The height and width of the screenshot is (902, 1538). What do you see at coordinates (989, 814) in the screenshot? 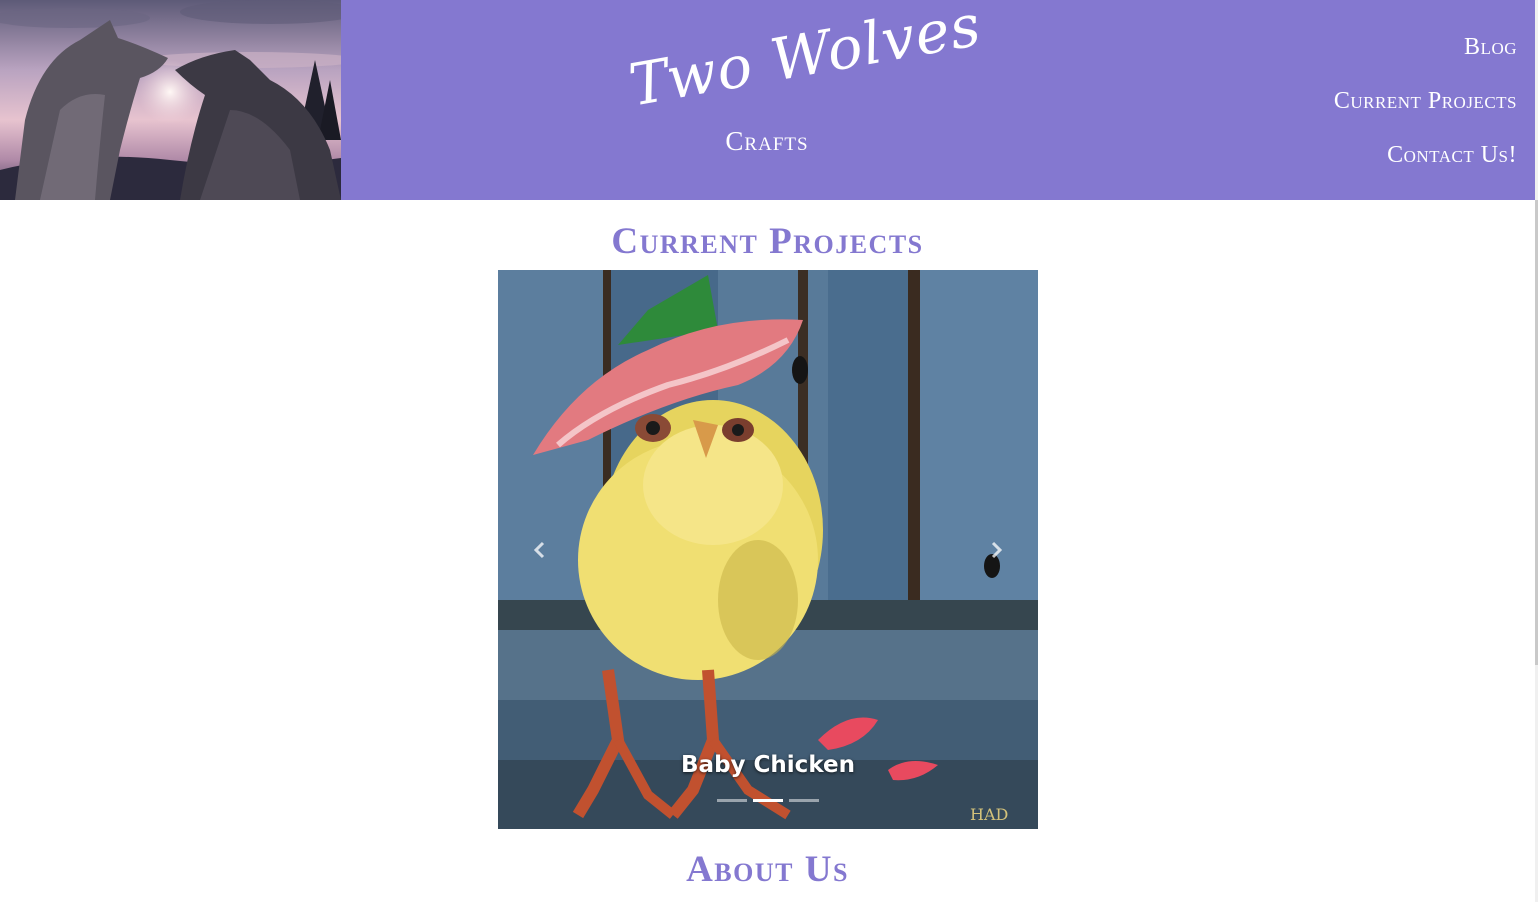
I see `svg-text: HAD` at bounding box center [989, 814].